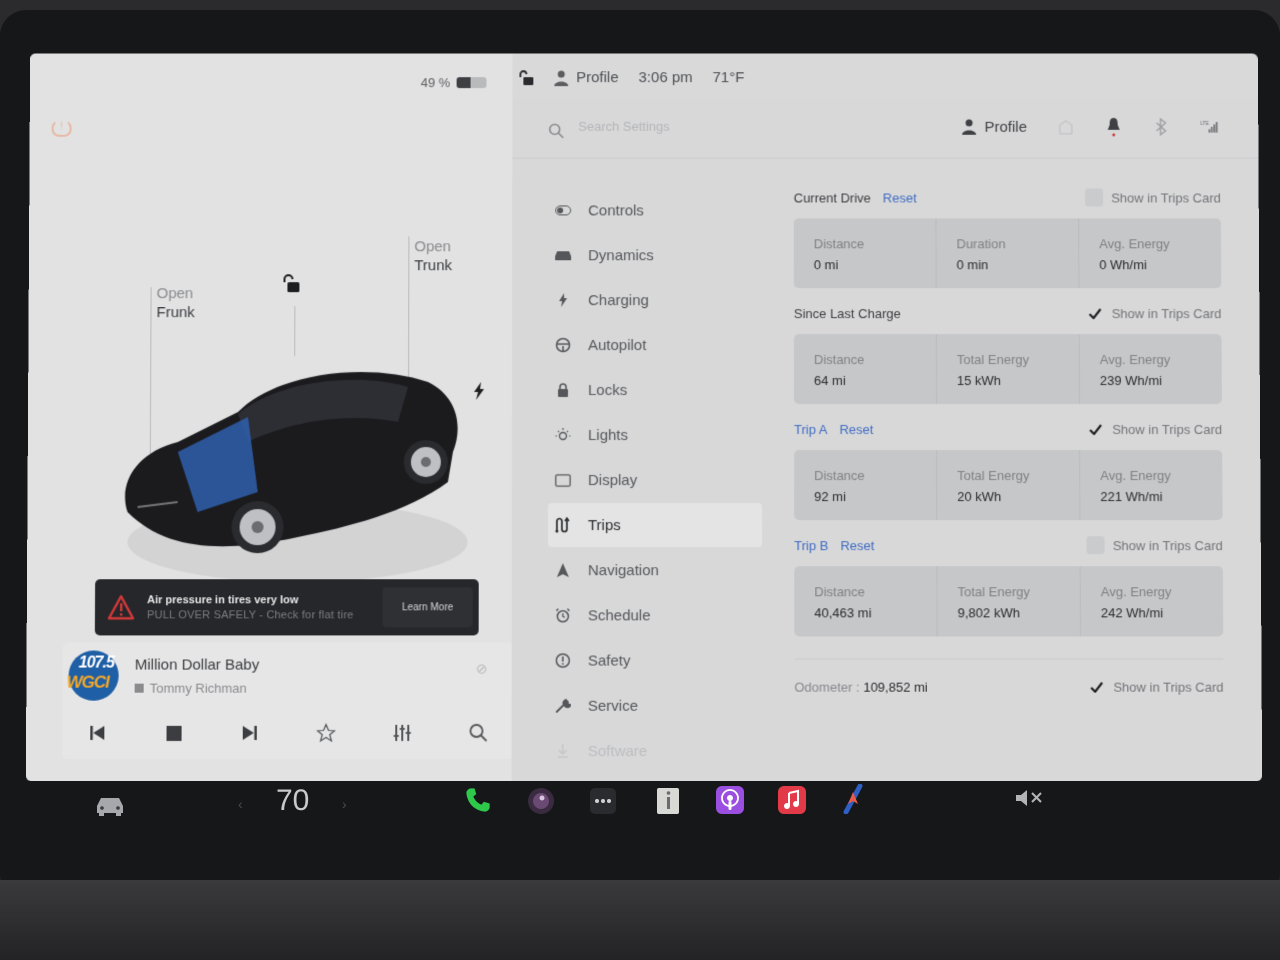  I want to click on odometer-label: Odometer :, so click(827, 687).